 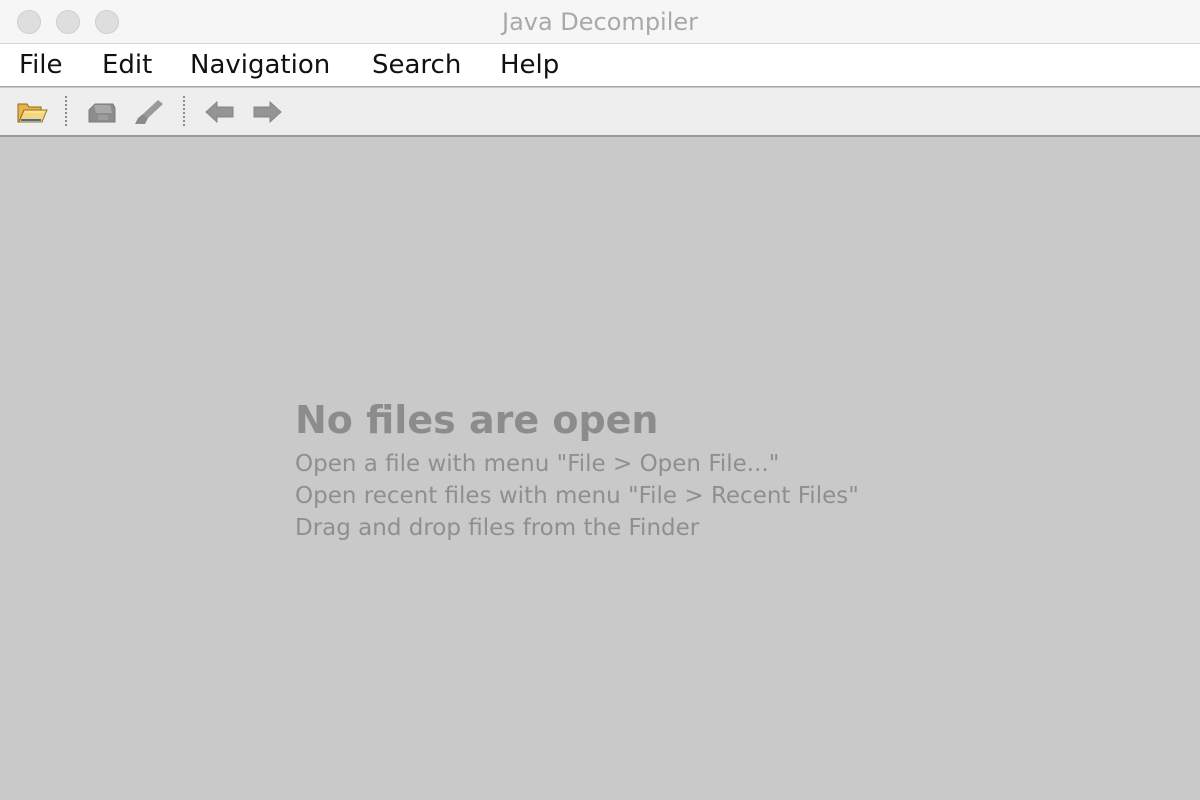 I want to click on window-title: Java Decompiler, so click(x=600, y=22).